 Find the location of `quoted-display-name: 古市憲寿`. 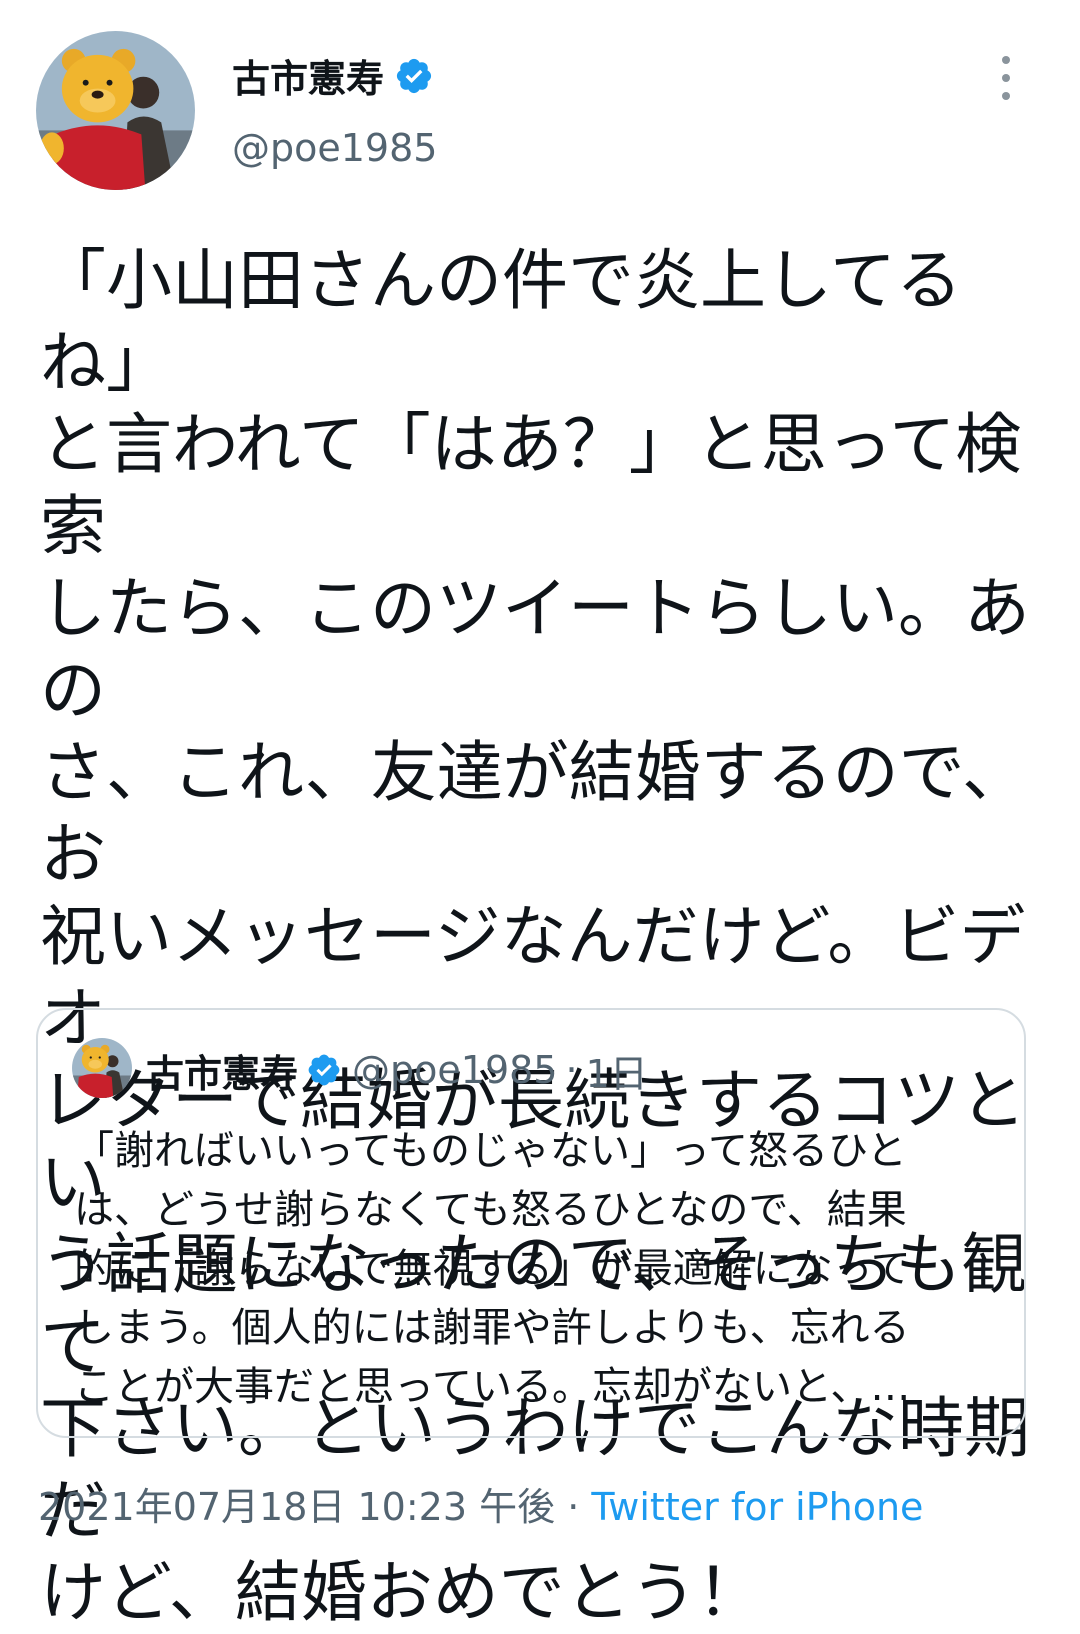

quoted-display-name: 古市憲寿 is located at coordinates (222, 1073).